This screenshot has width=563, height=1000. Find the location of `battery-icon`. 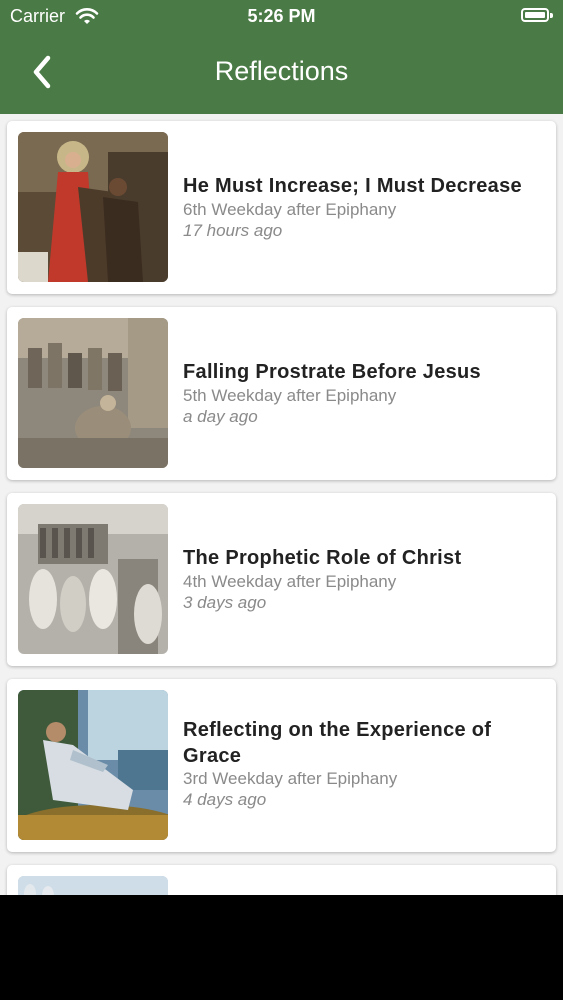

battery-icon is located at coordinates (535, 15).